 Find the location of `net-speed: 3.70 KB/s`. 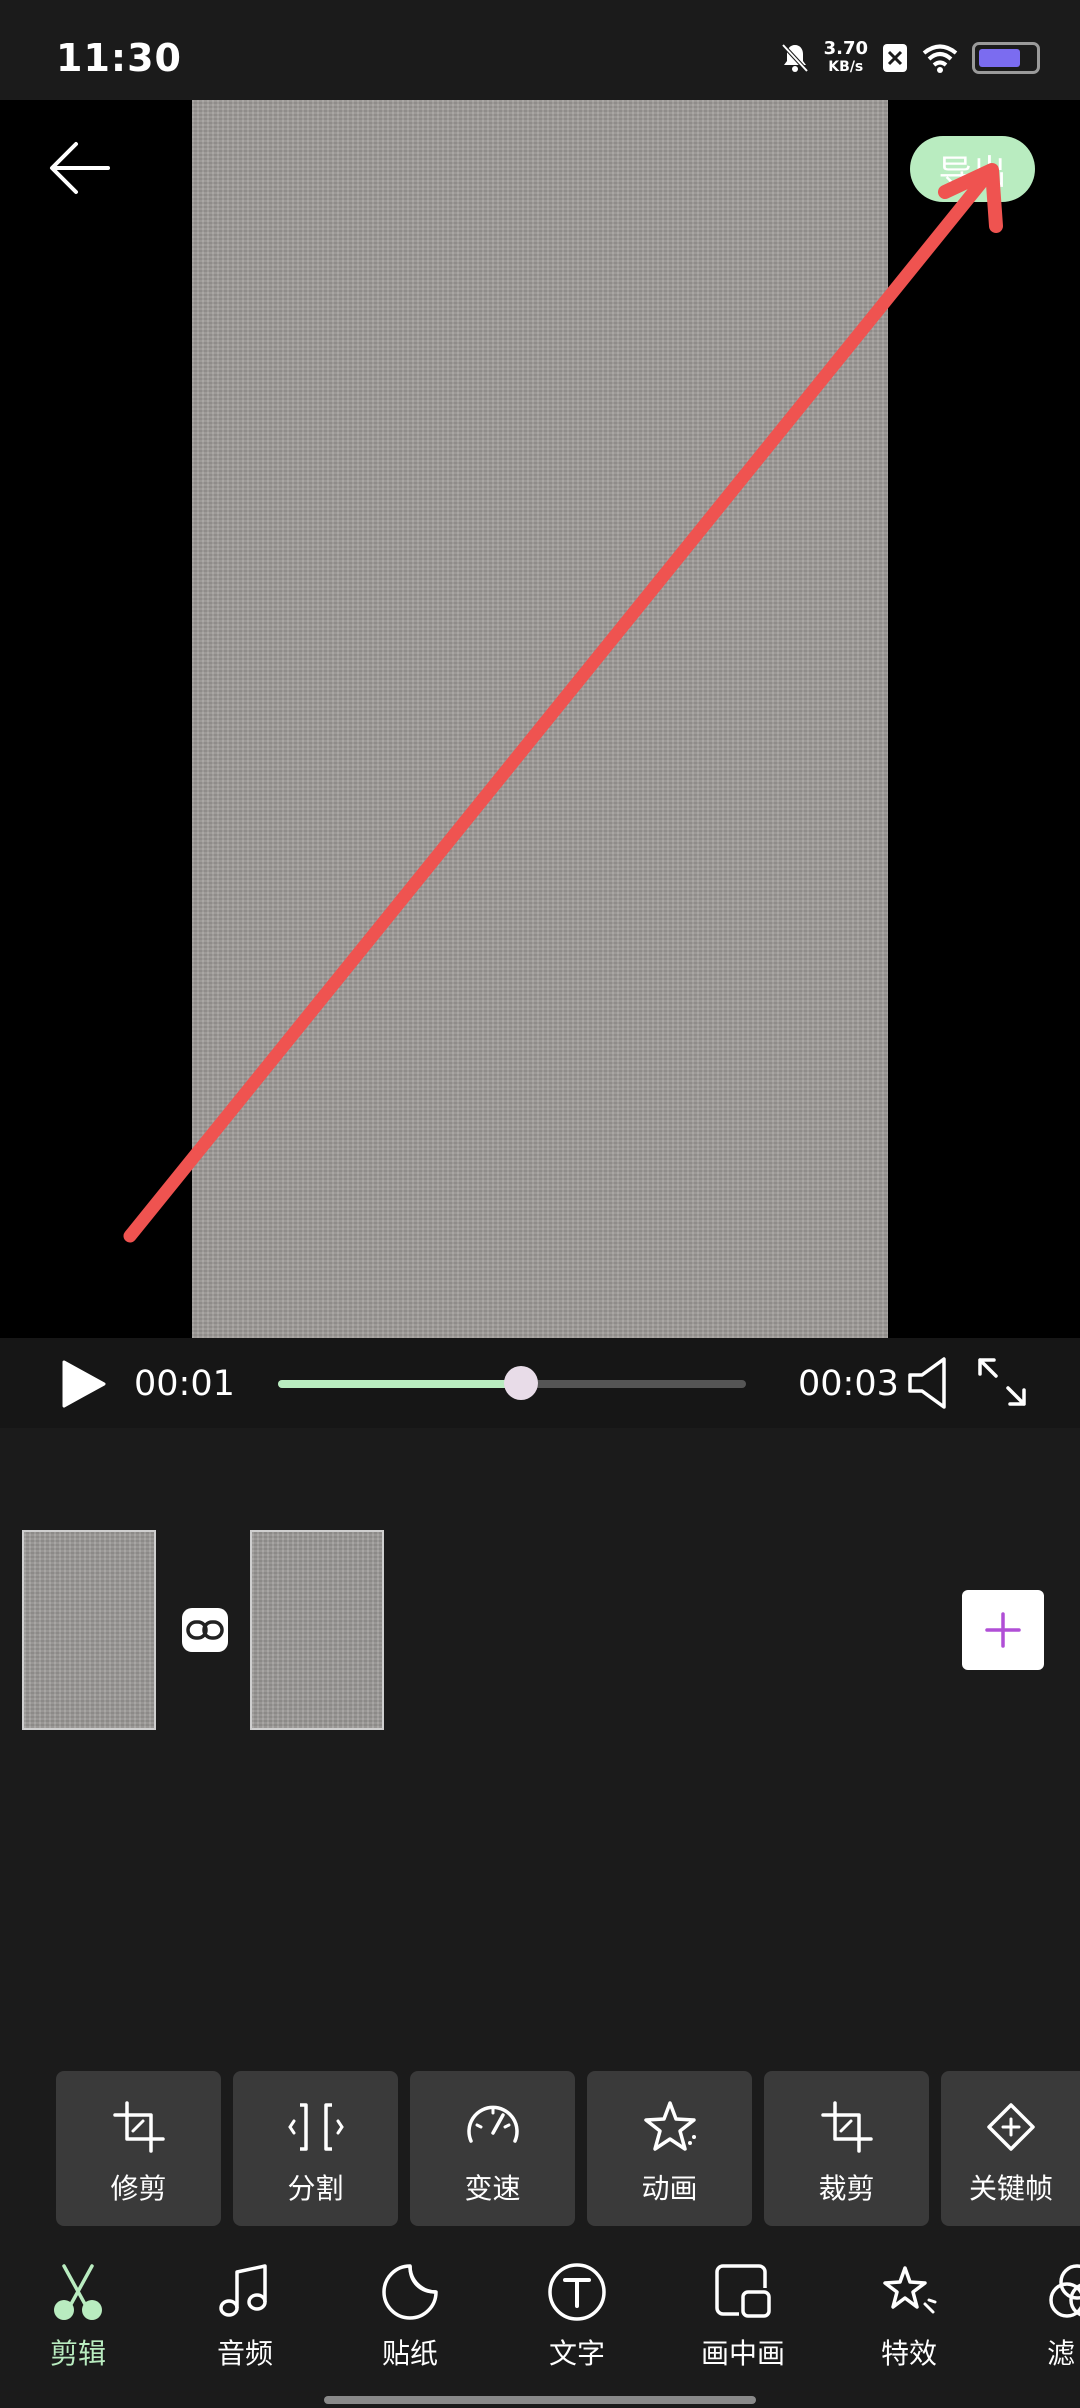

net-speed: 3.70 KB/s is located at coordinates (846, 58).